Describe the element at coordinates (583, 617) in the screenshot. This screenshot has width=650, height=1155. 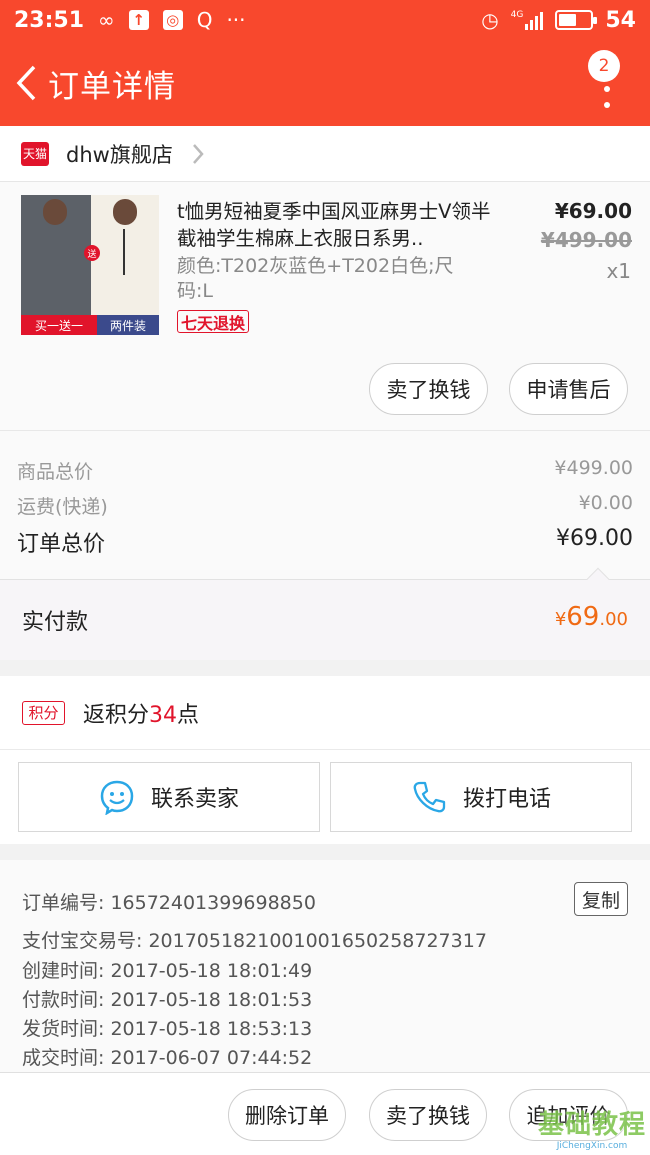
I see `paid-integer: 69` at that location.